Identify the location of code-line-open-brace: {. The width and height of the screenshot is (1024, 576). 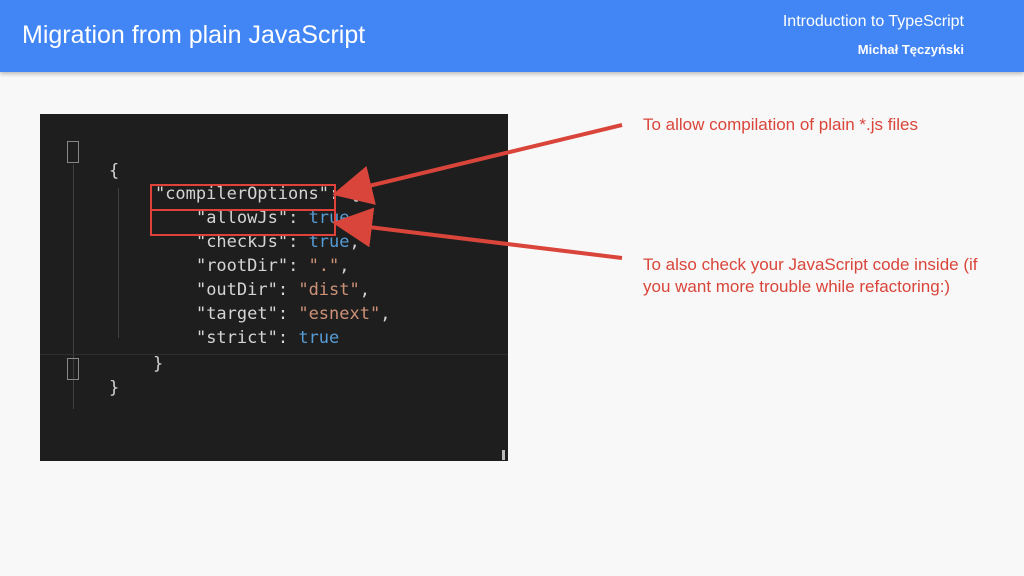
(93, 171).